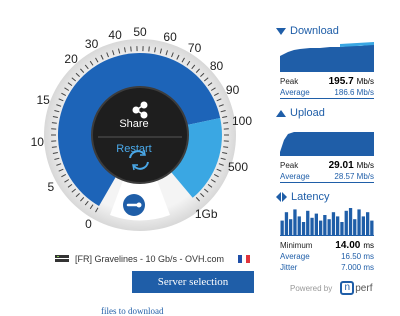 The height and width of the screenshot is (316, 400). I want to click on gauge-tick-label: 90, so click(232, 89).